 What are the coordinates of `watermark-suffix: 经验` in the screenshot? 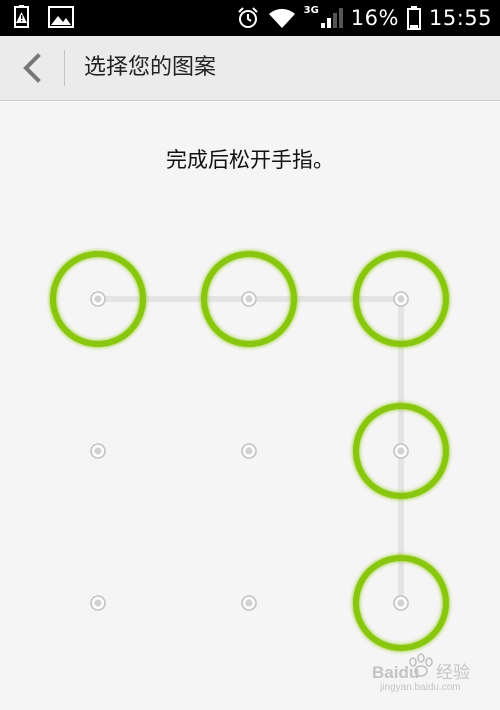 It's located at (453, 673).